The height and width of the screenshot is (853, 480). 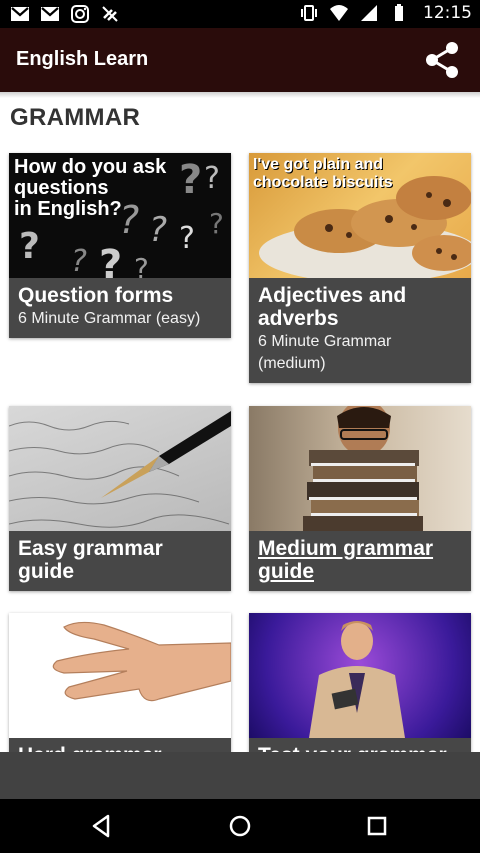 What do you see at coordinates (240, 14) in the screenshot?
I see `status-bar: 12:15` at bounding box center [240, 14].